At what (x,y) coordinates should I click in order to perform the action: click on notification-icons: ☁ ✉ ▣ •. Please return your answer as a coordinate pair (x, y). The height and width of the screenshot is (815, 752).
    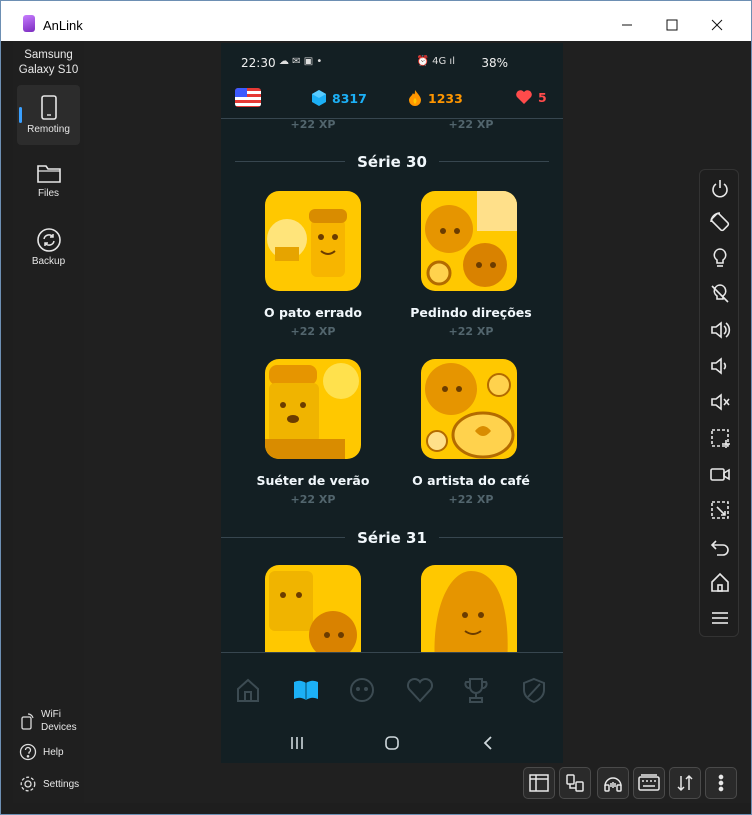
    Looking at the image, I should click on (301, 61).